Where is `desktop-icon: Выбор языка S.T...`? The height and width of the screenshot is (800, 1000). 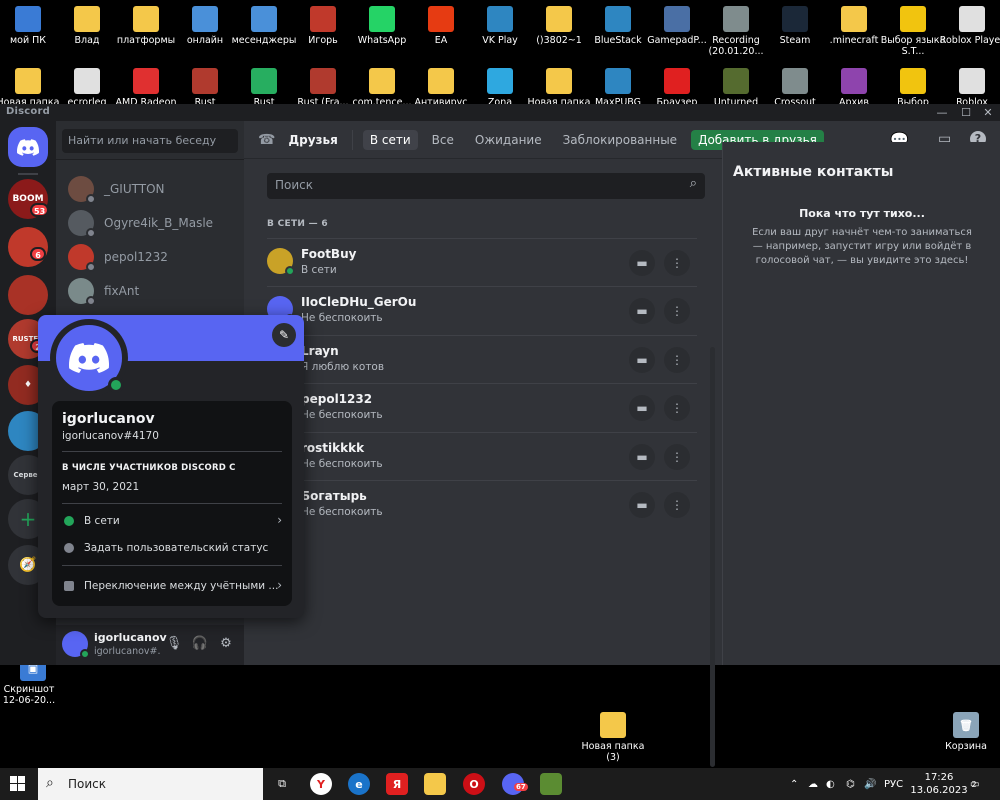
desktop-icon: Выбор языка S.T... is located at coordinates (913, 31).